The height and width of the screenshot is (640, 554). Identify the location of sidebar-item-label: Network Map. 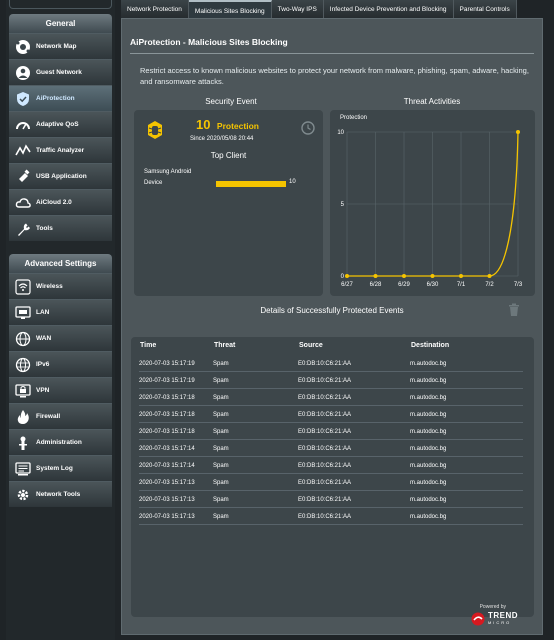
(56, 46).